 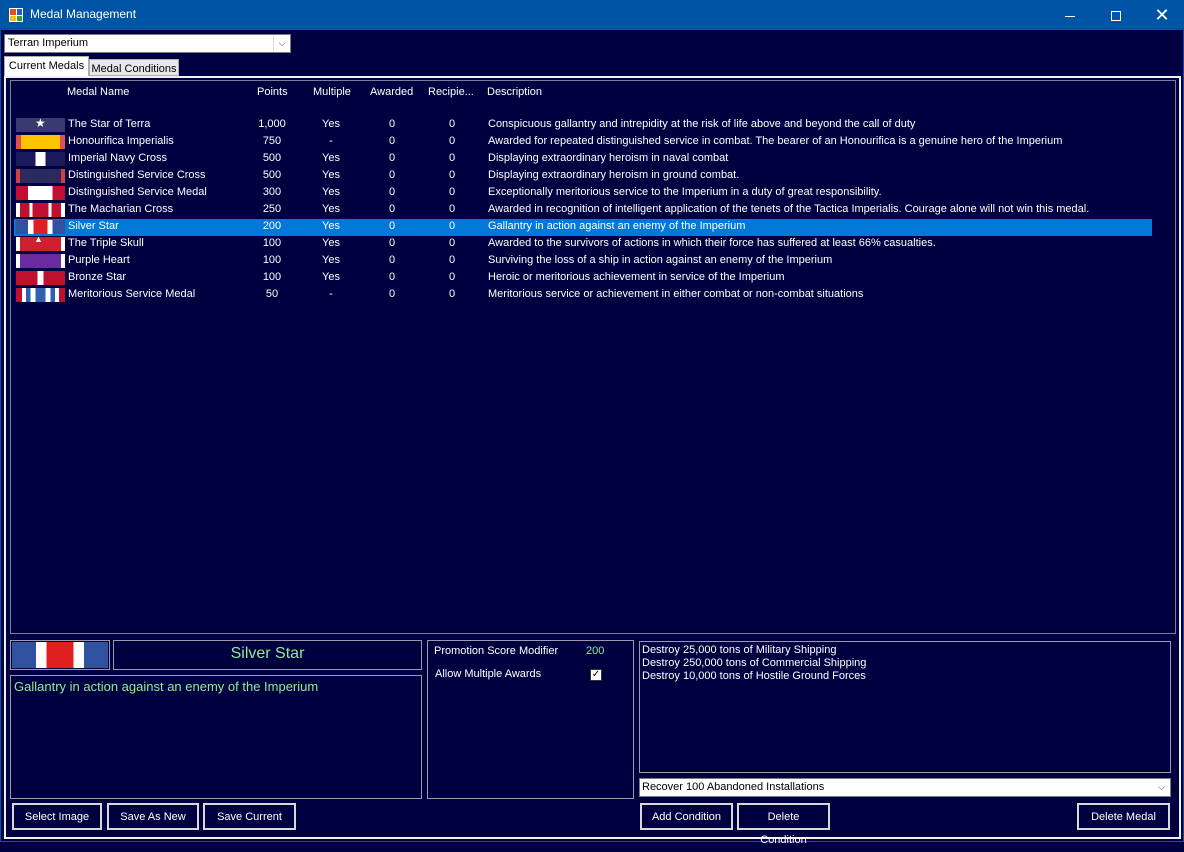 What do you see at coordinates (121, 141) in the screenshot?
I see `cell-name: Honourifica Imperialis` at bounding box center [121, 141].